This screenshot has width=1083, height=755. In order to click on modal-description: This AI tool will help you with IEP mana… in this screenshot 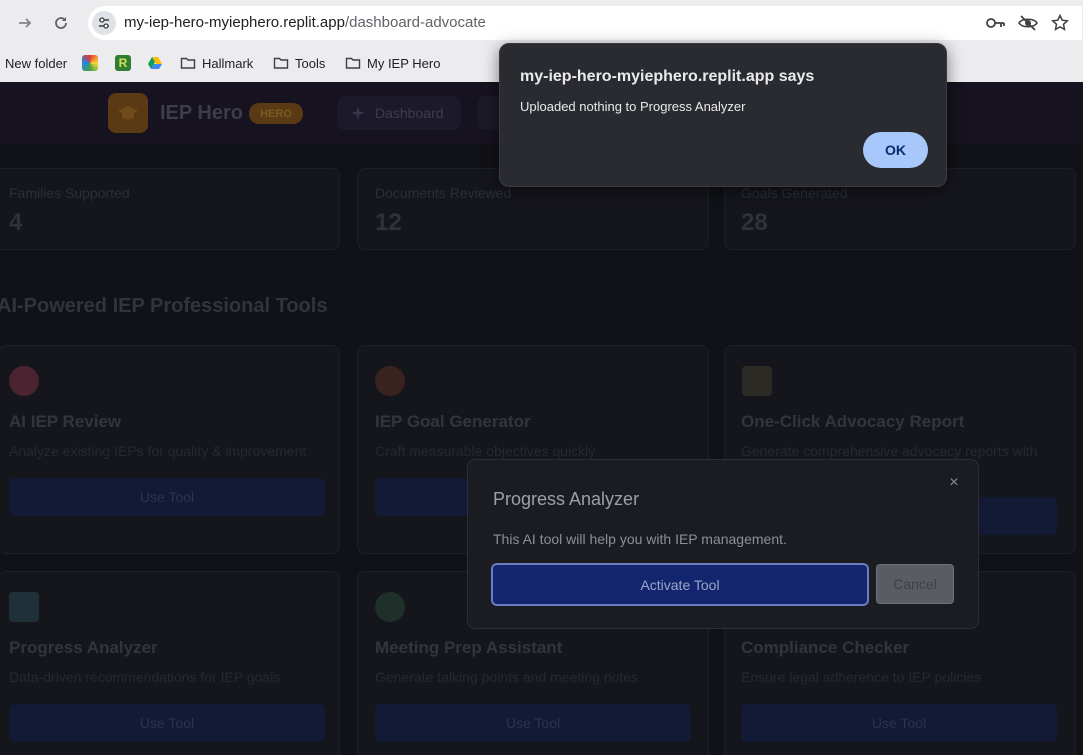, I will do `click(640, 539)`.